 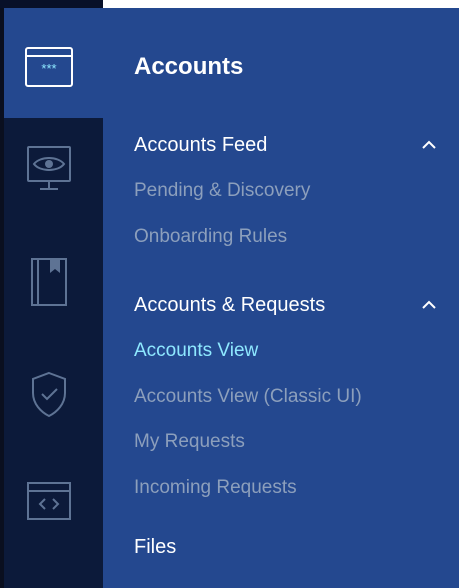 What do you see at coordinates (189, 442) in the screenshot?
I see `menu-item-my-requests: My Requests` at bounding box center [189, 442].